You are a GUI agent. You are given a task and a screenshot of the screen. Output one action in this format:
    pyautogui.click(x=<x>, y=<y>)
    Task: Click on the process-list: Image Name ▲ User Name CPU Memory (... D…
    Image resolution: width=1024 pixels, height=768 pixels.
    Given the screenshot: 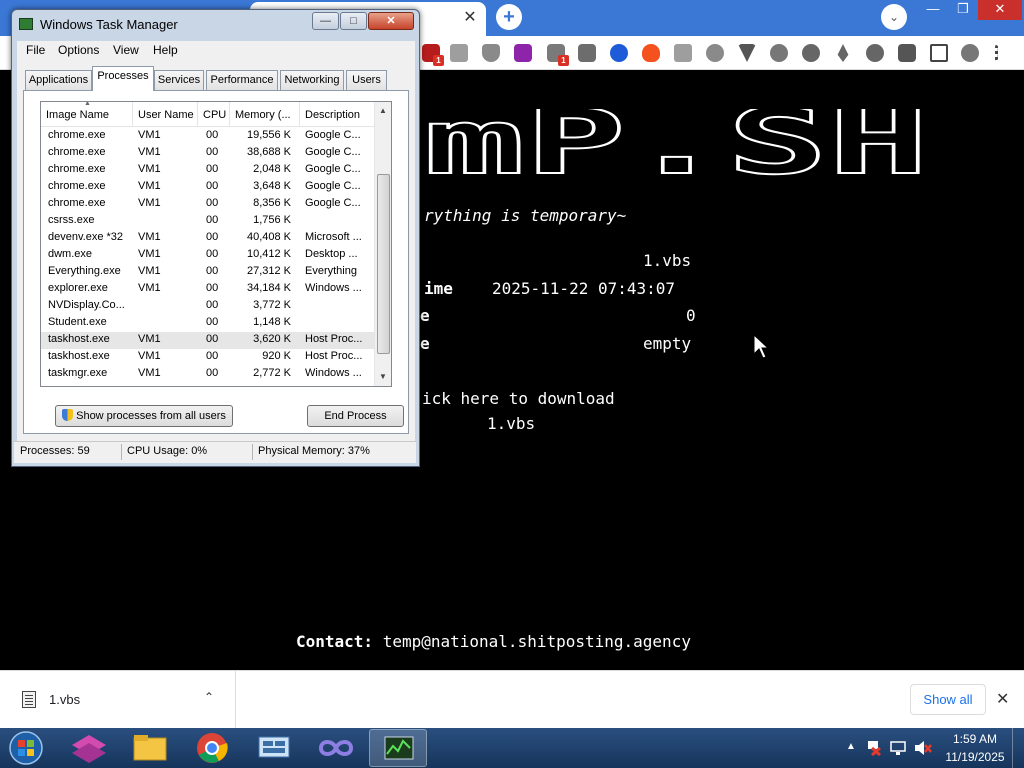 What is the action you would take?
    pyautogui.click(x=216, y=244)
    